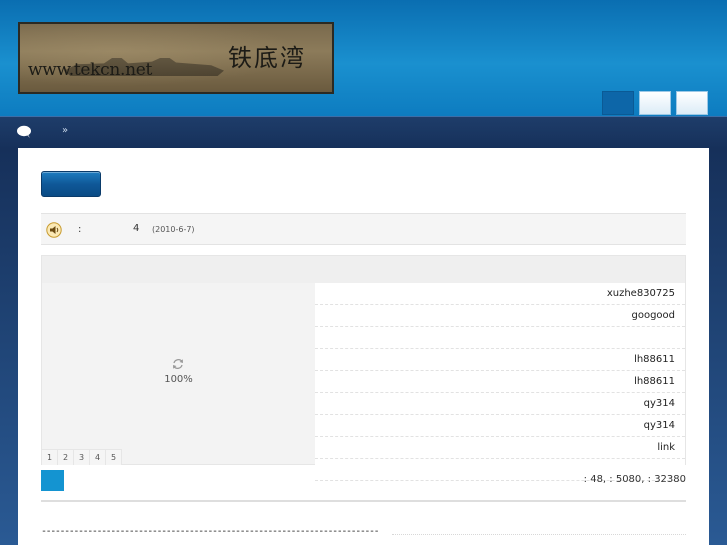  What do you see at coordinates (363, 229) in the screenshot?
I see `notice-bar: : 4 (2010-6-7)` at bounding box center [363, 229].